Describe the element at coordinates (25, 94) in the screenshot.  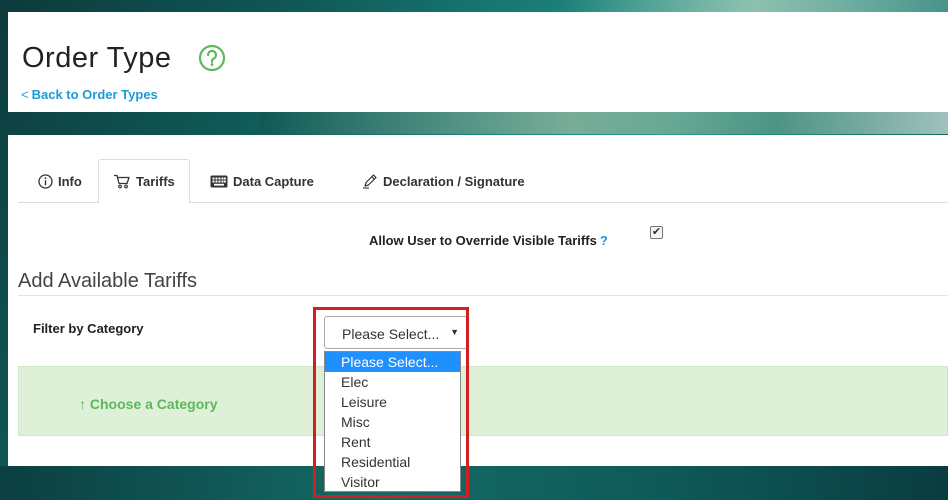
I see `chevron-left-icon: <` at that location.